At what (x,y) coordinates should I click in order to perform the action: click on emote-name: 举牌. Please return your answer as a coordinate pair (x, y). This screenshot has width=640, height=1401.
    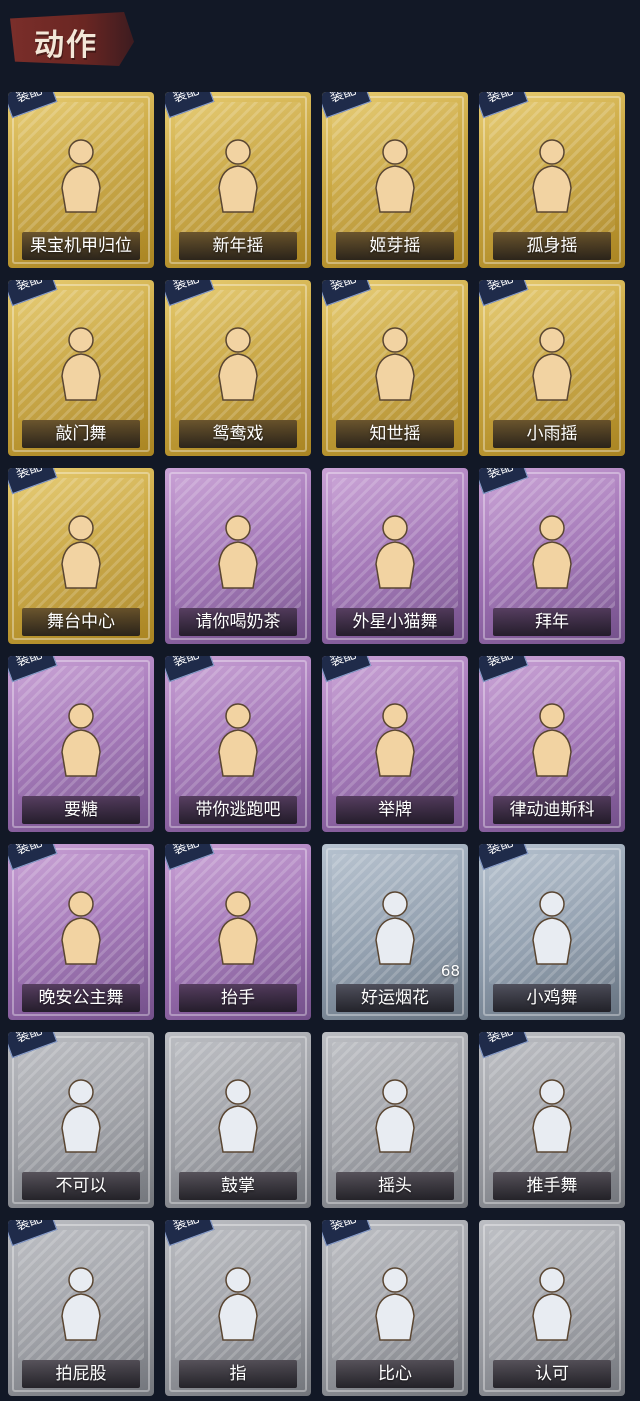
    Looking at the image, I should click on (395, 810).